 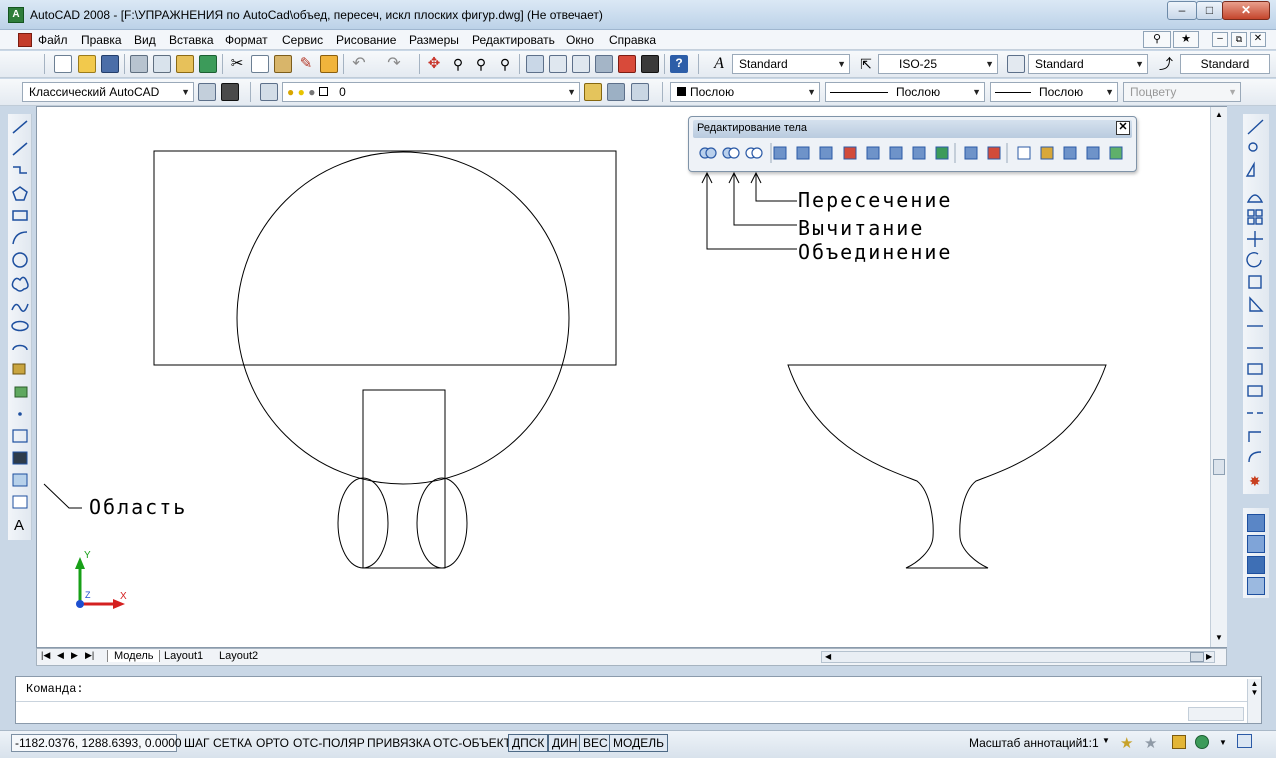 I want to click on dim-style-select: ISO-25 ▼, so click(x=938, y=64).